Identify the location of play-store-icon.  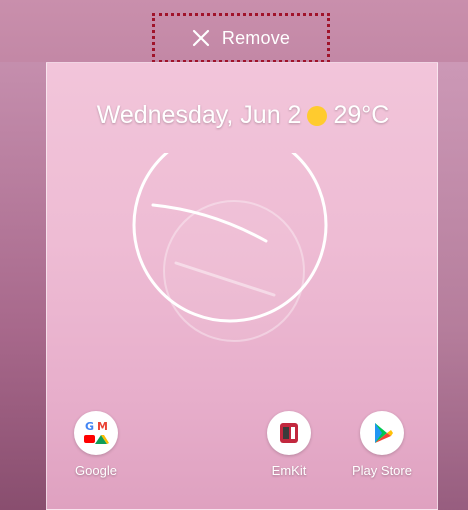
(382, 433).